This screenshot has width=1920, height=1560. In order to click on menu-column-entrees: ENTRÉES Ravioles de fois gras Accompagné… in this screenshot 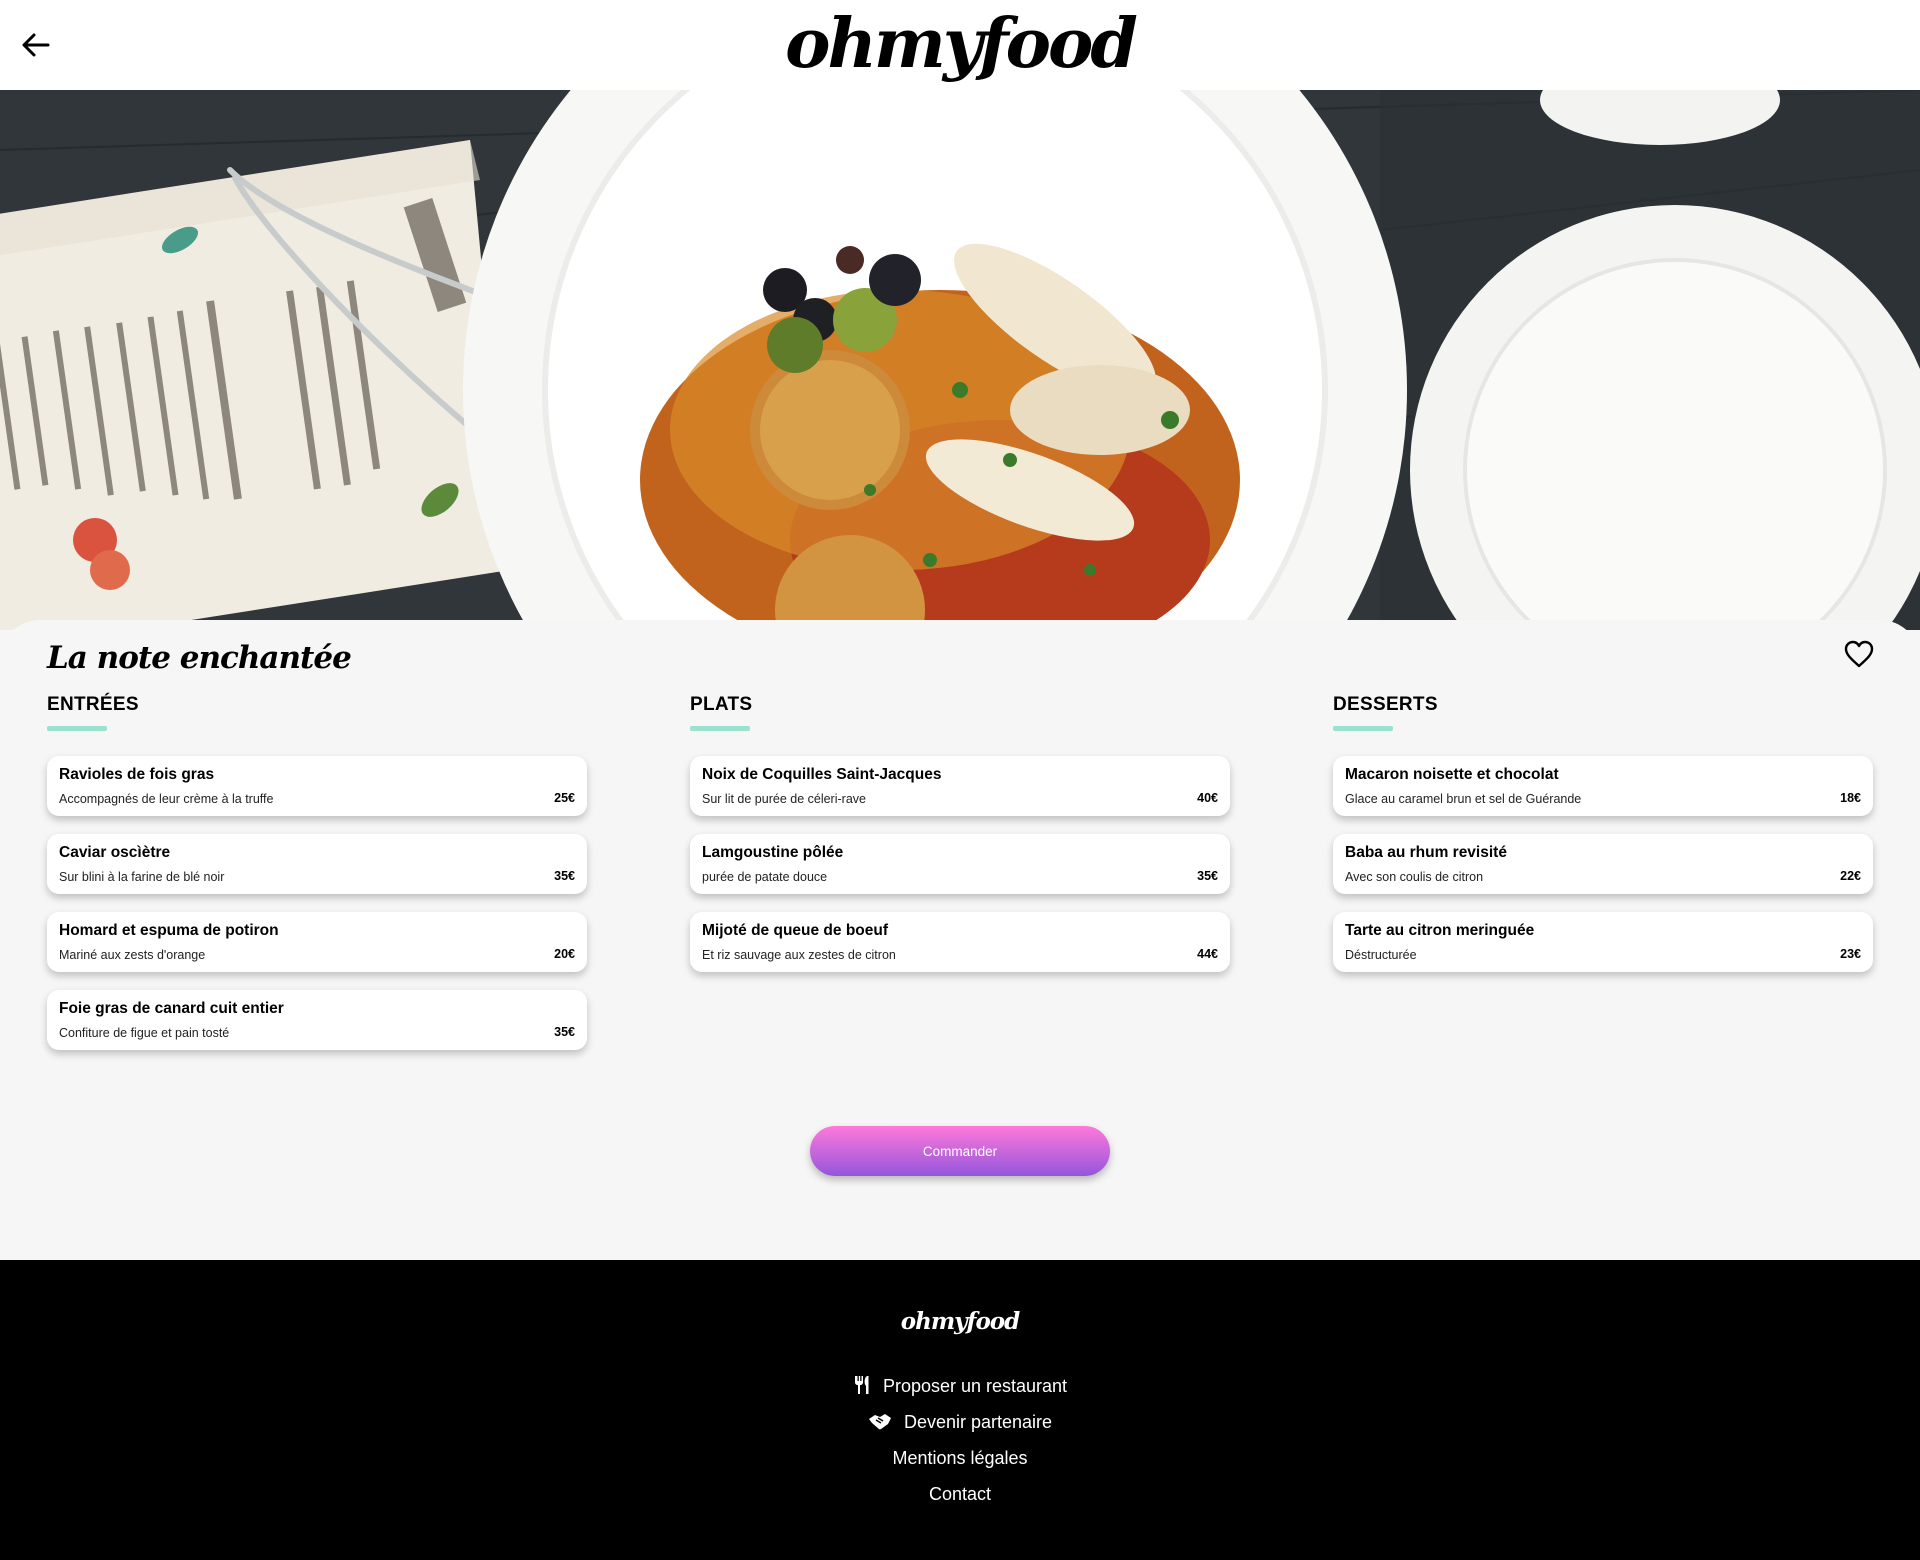, I will do `click(317, 881)`.